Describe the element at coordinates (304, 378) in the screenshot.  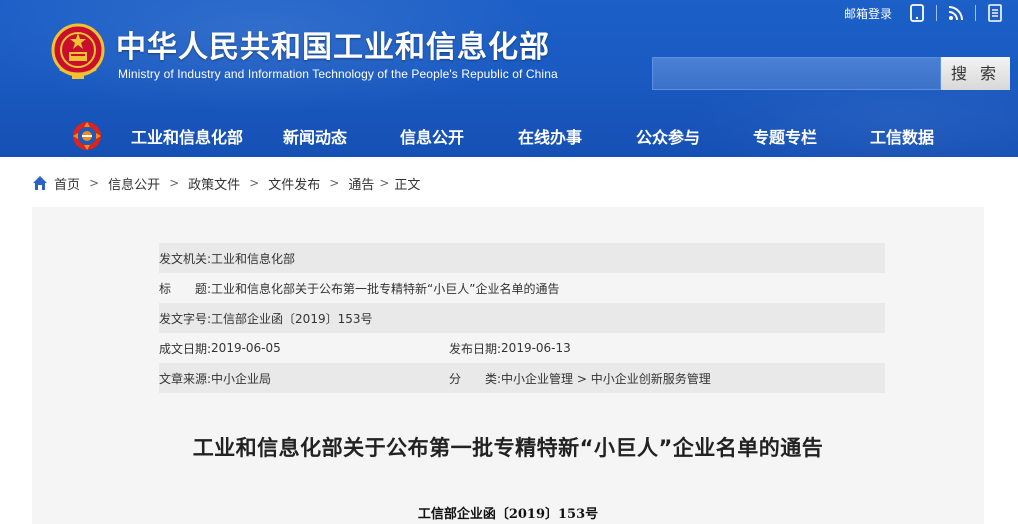
I see `meta-cell-source: 文章来源: 中小企业局` at that location.